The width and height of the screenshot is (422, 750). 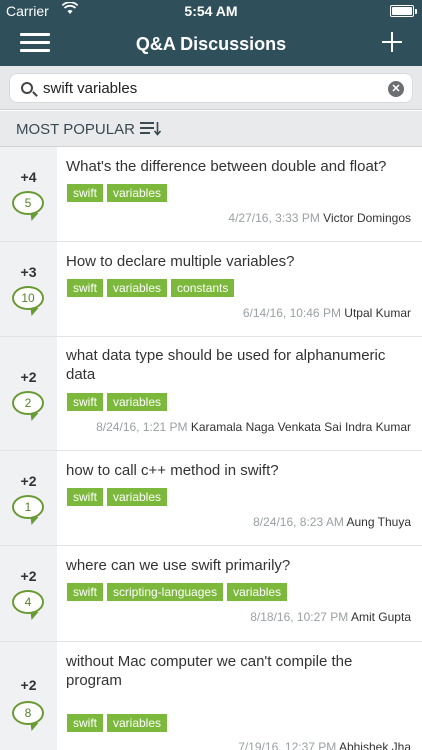 What do you see at coordinates (75, 129) in the screenshot?
I see `sort-label: MOST POPULAR` at bounding box center [75, 129].